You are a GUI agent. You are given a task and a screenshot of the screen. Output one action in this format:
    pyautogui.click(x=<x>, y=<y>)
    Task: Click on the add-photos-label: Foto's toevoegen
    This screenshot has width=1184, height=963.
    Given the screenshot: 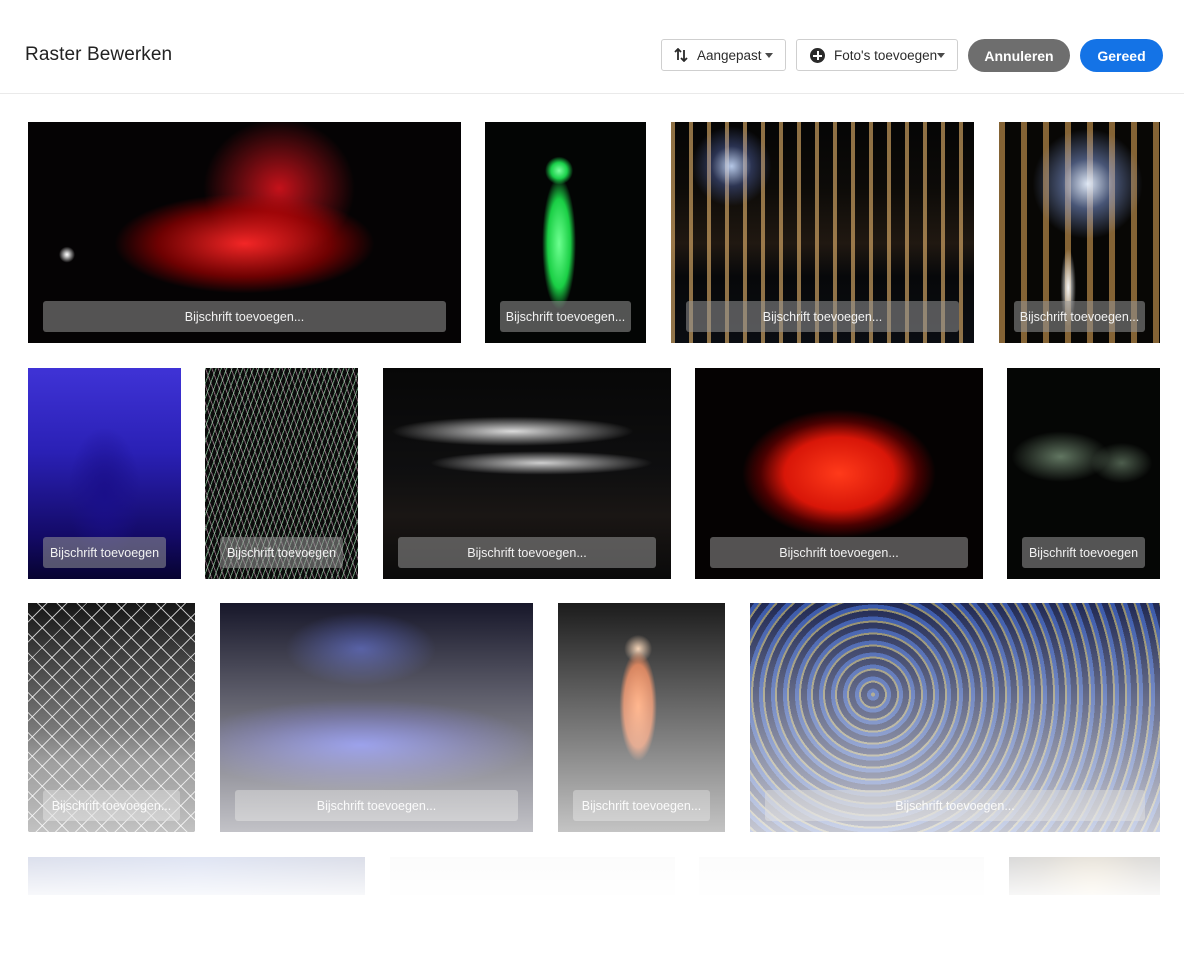 What is the action you would take?
    pyautogui.click(x=886, y=55)
    